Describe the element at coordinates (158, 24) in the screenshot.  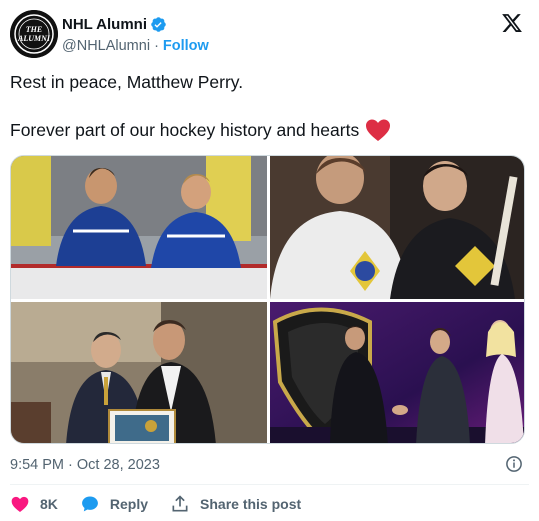
I see `verified-badge-icon` at that location.